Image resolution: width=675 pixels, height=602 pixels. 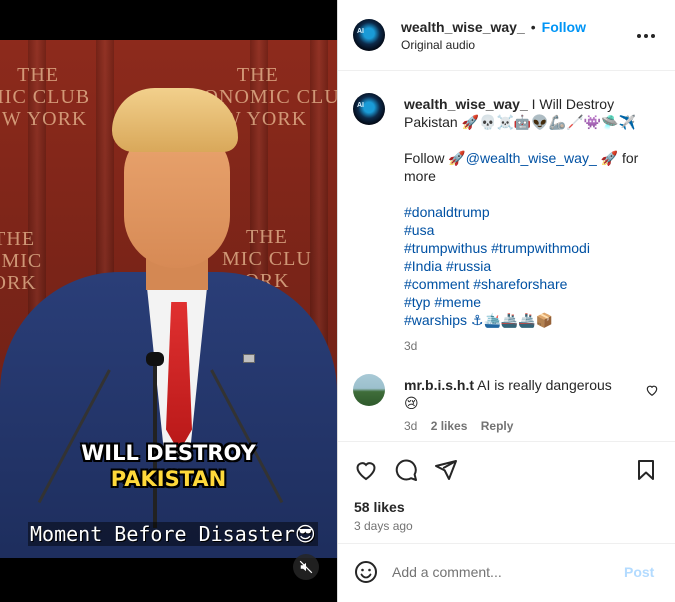 I want to click on mention-link: @wealth_wise_way_, so click(x=531, y=158).